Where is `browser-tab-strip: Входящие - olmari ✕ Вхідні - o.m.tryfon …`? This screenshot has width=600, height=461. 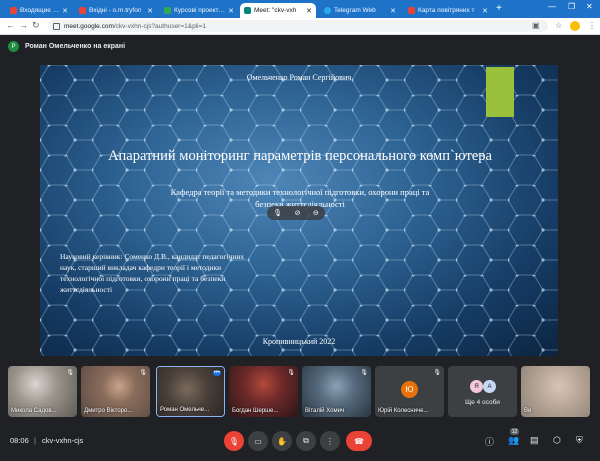 browser-tab-strip: Входящие - olmari ✕ Вхідні - o.m.tryfon … is located at coordinates (300, 9).